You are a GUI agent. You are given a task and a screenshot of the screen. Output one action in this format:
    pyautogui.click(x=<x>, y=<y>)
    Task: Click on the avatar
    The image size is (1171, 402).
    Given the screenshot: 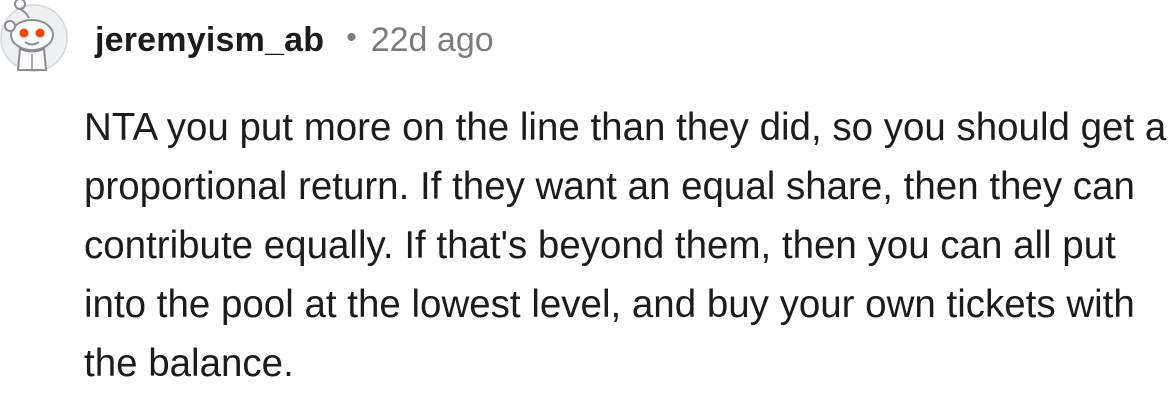 What is the action you would take?
    pyautogui.click(x=35, y=37)
    